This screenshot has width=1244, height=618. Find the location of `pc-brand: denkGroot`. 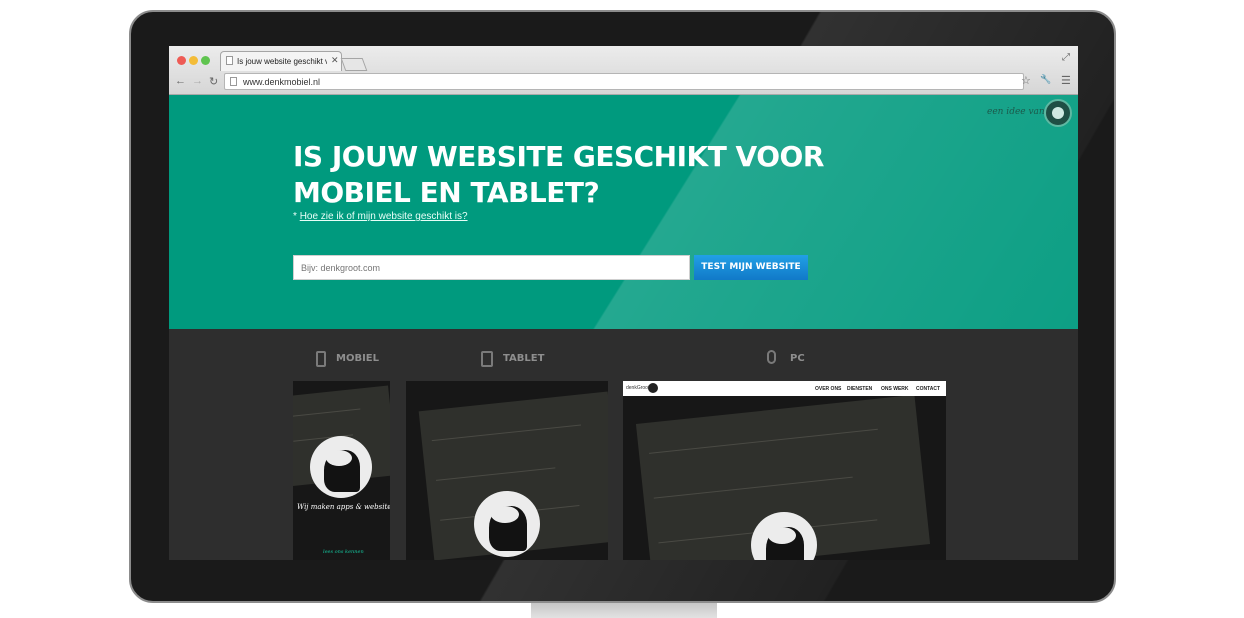

pc-brand: denkGroot is located at coordinates (638, 388).